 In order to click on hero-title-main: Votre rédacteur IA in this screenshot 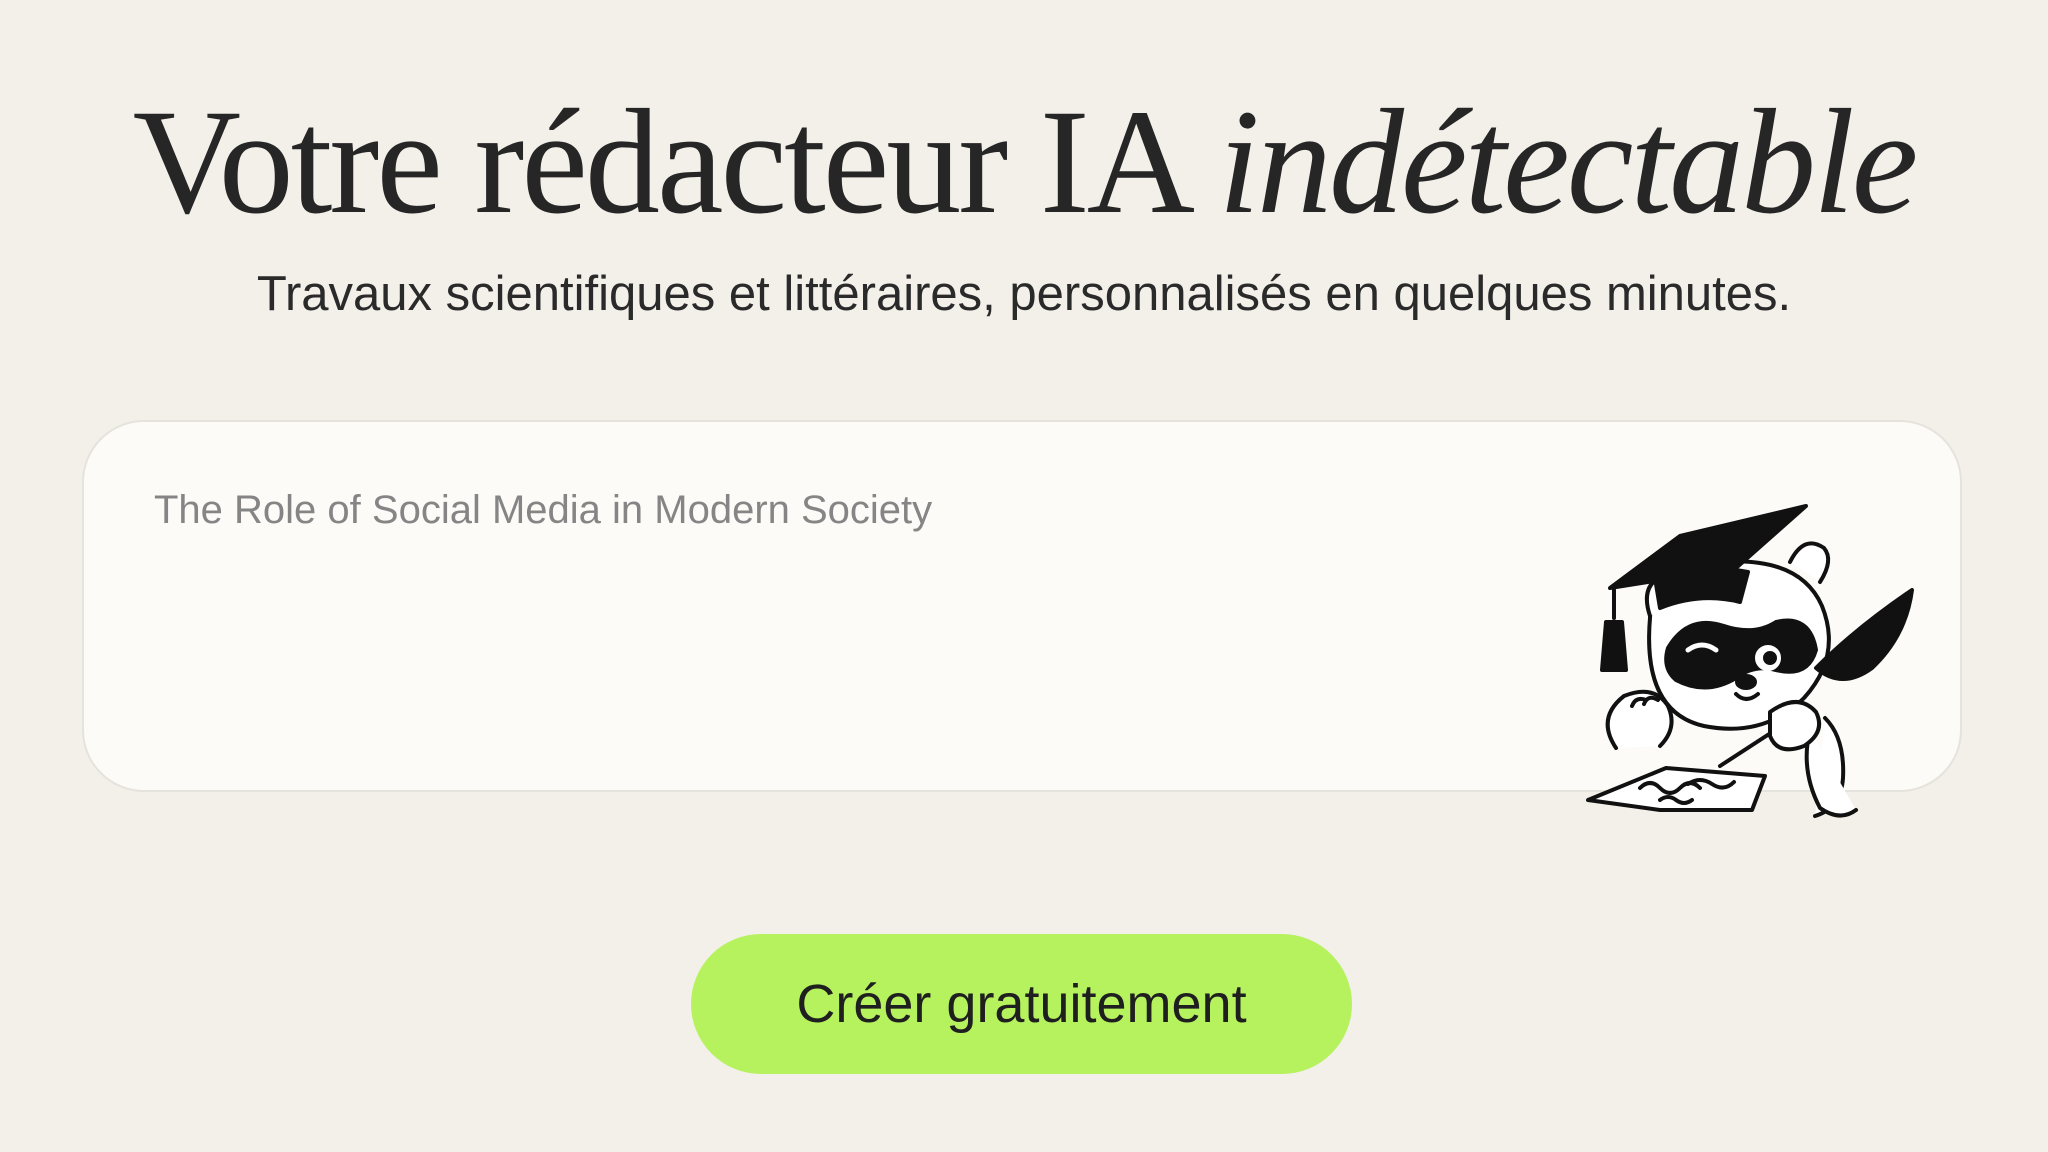, I will do `click(675, 162)`.